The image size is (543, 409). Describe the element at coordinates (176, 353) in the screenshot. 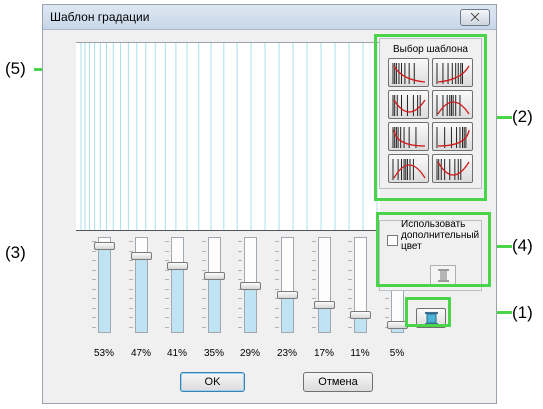

I see `density-percent-label: 41%` at that location.